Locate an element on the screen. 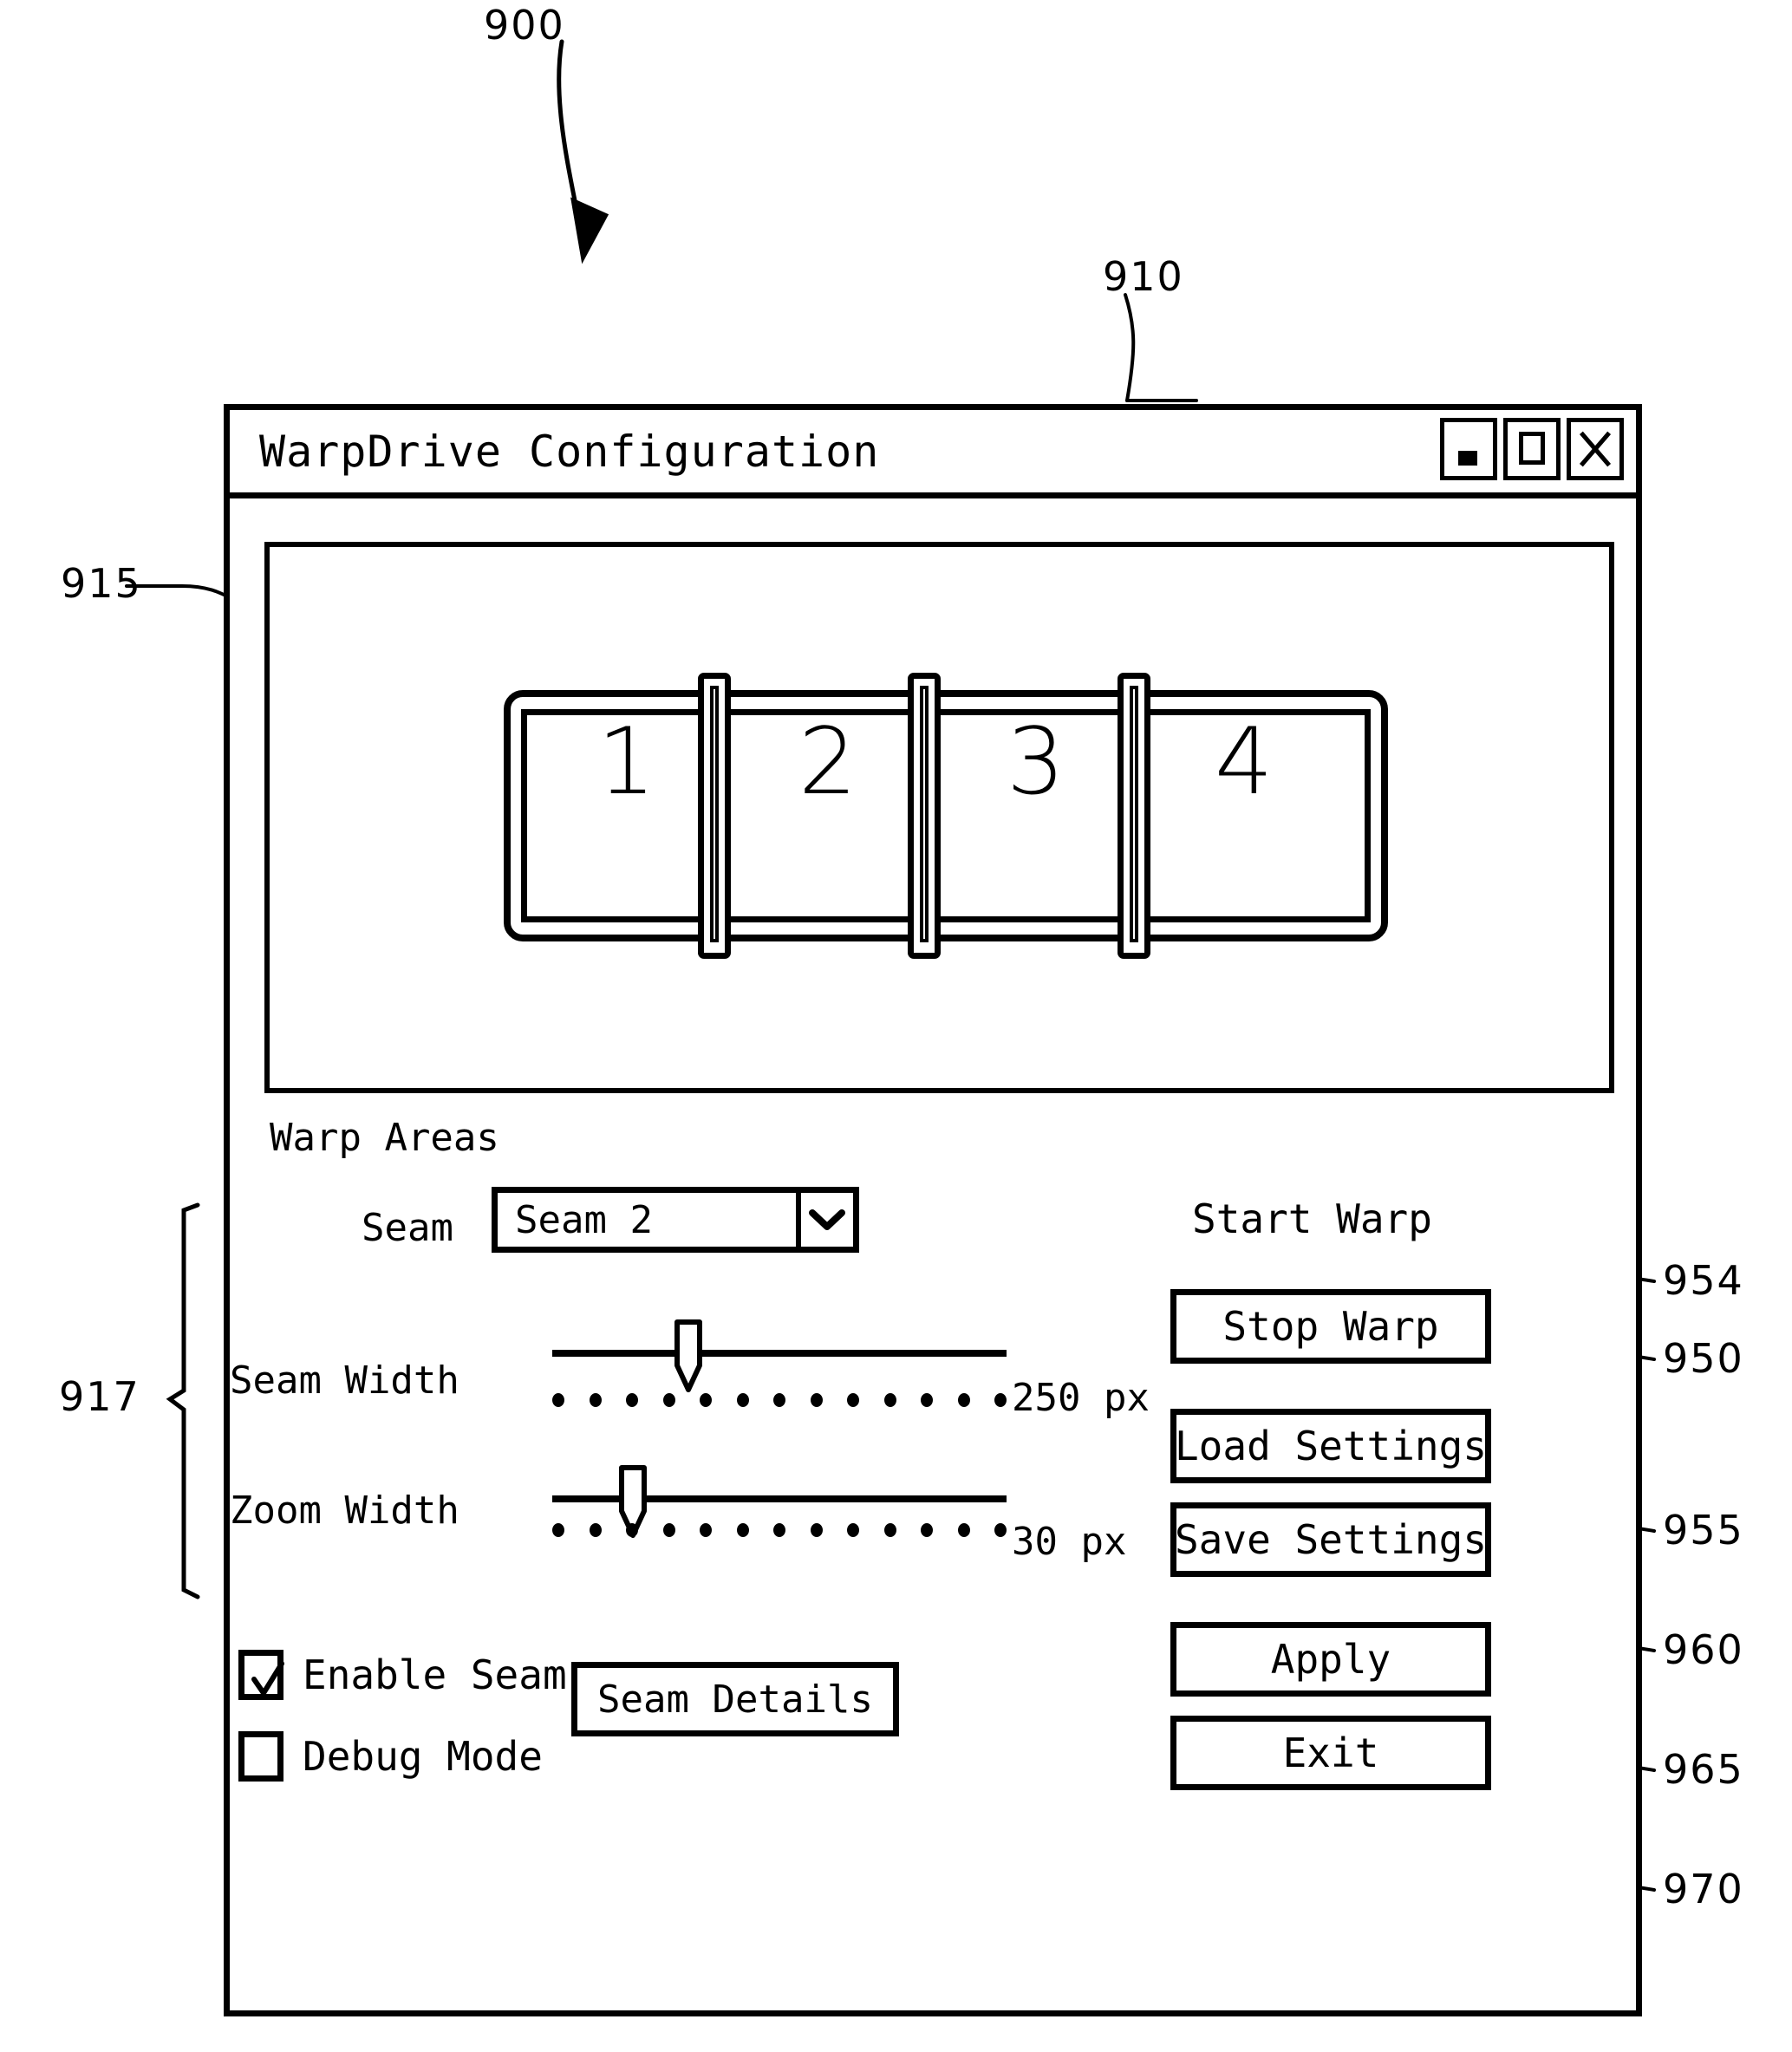 The width and height of the screenshot is (1792, 2052). callout-960: 960 is located at coordinates (1703, 1649).